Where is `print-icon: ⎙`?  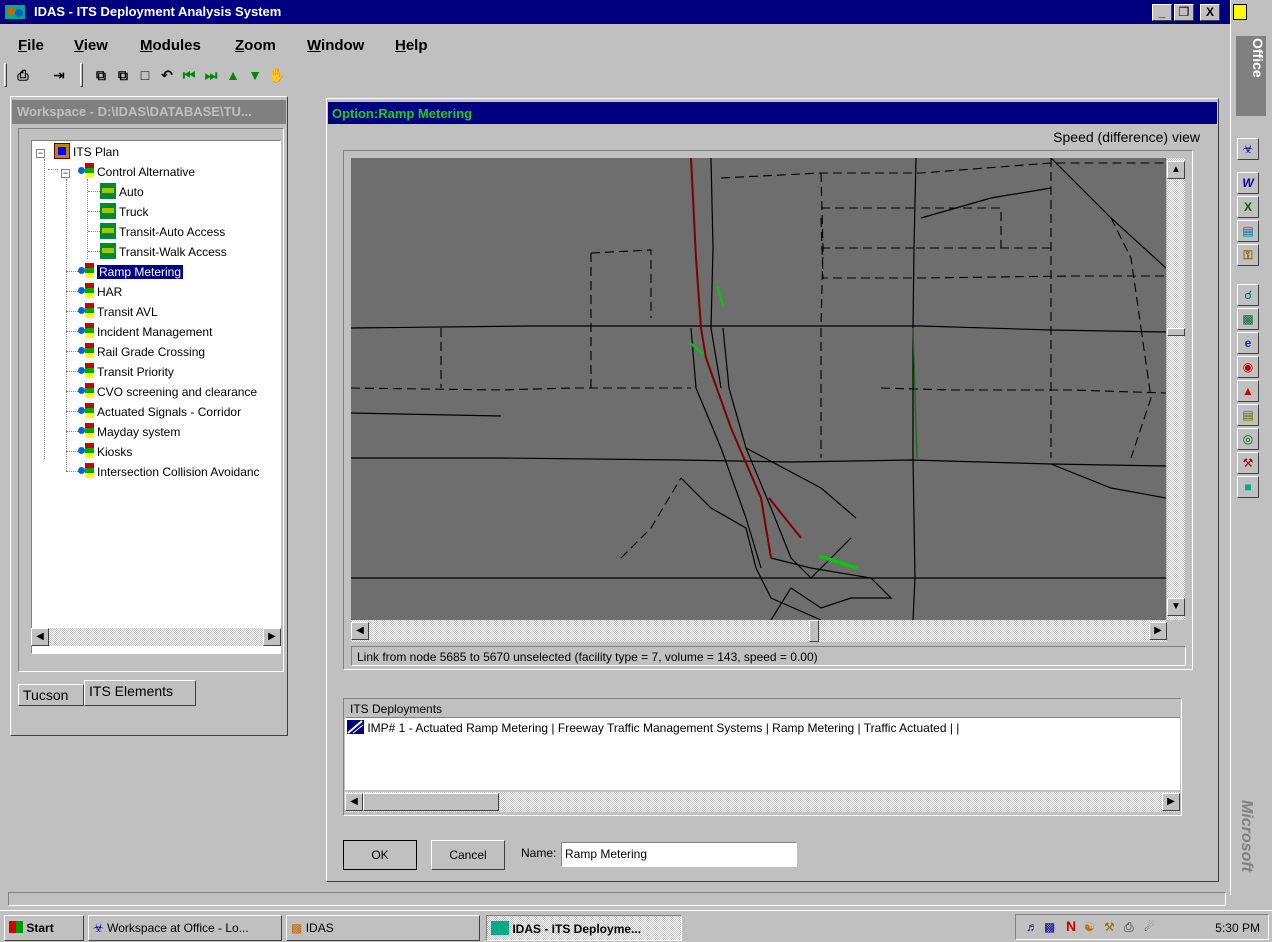 print-icon: ⎙ is located at coordinates (23, 75).